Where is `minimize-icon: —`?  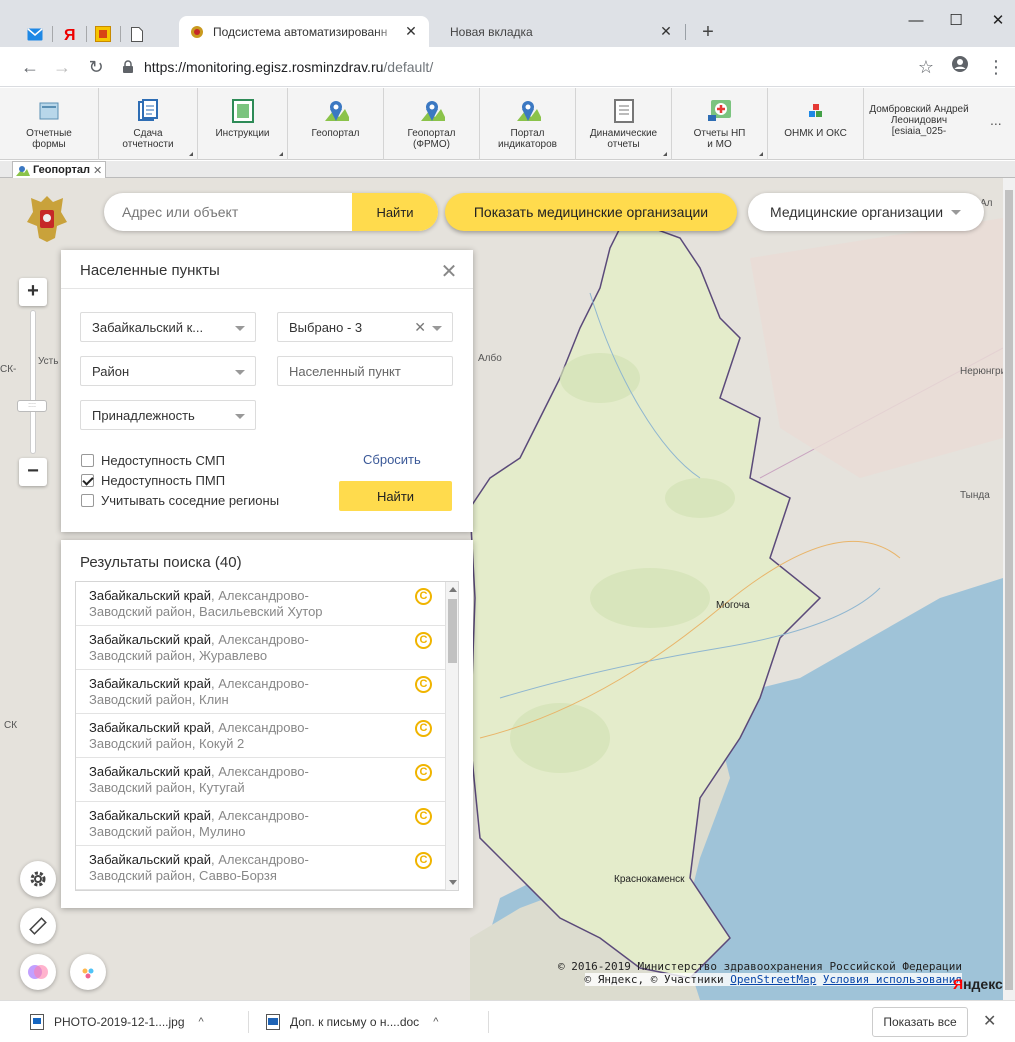 minimize-icon: — is located at coordinates (916, 21).